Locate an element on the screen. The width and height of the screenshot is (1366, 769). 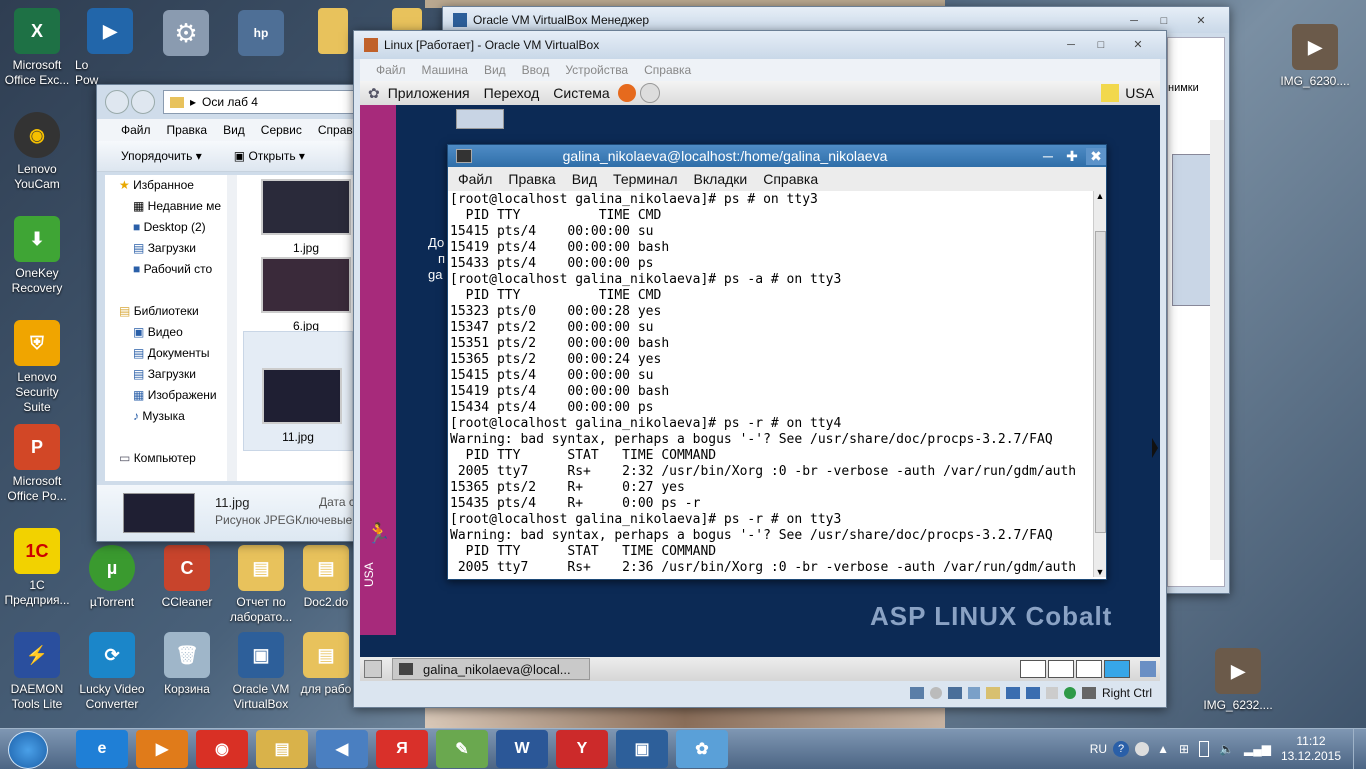
desktop-icon: ⛨ Lenovo Security Suite is located at coordinates (37, 367).